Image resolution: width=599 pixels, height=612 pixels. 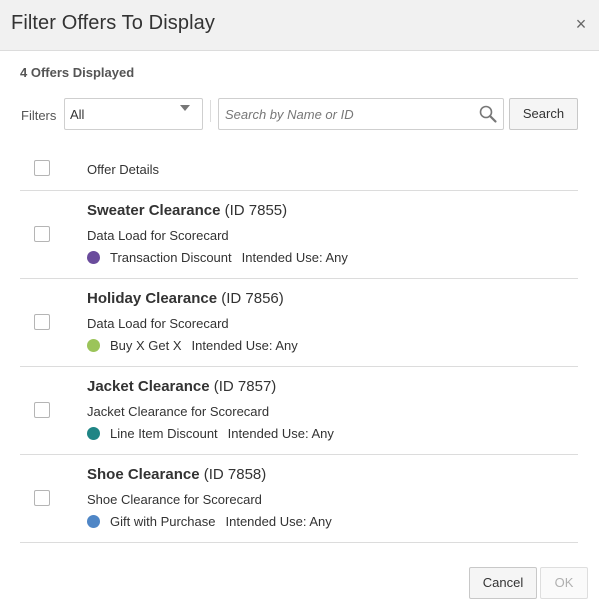 I want to click on dialog-header: Filter Offers To Display ×, so click(x=299, y=25).